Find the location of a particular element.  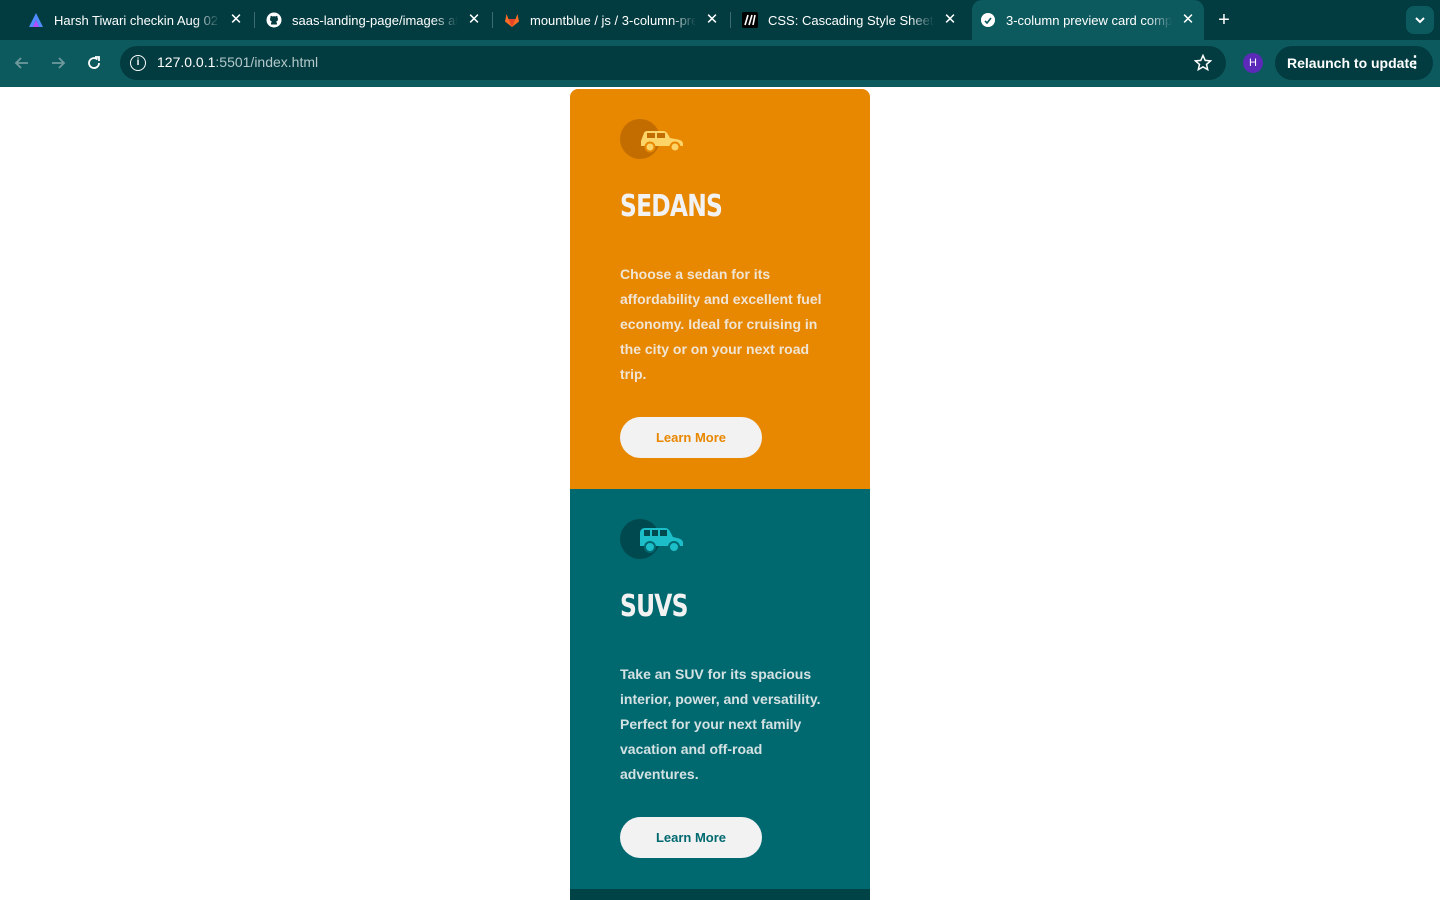

arrow-right-icon is located at coordinates (59, 63).